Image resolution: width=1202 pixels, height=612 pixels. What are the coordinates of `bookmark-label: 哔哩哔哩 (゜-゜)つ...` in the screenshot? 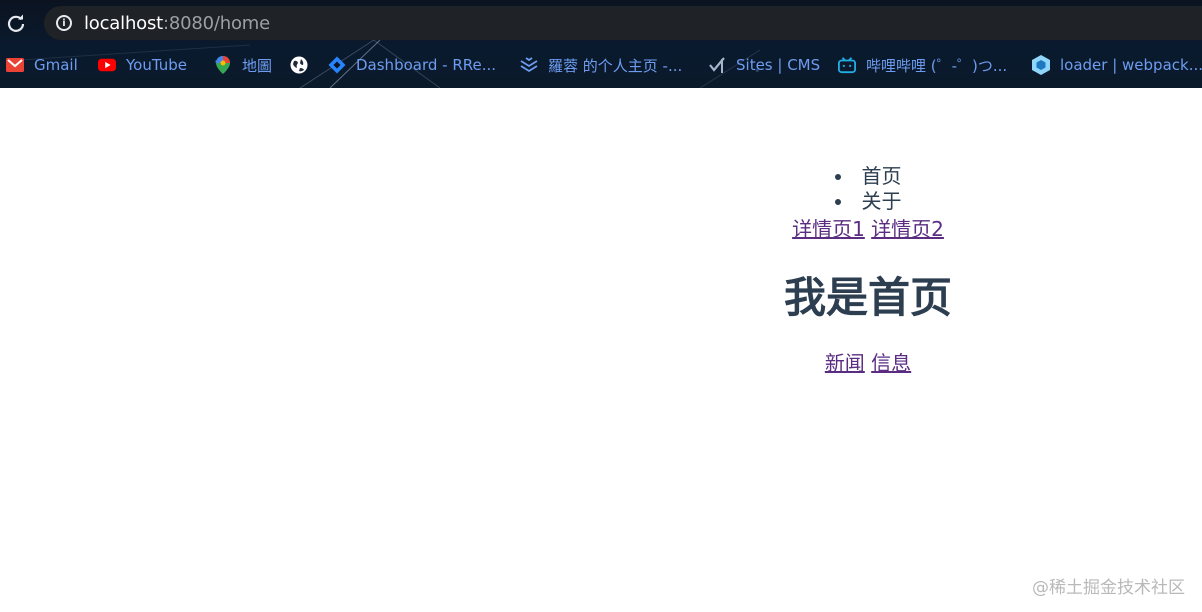 It's located at (937, 65).